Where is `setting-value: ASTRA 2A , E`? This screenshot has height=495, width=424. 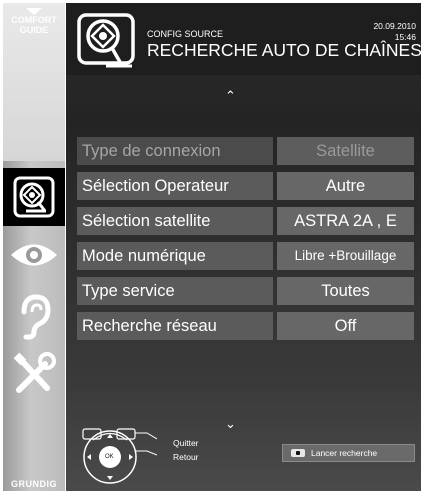
setting-value: ASTRA 2A , E is located at coordinates (345, 221).